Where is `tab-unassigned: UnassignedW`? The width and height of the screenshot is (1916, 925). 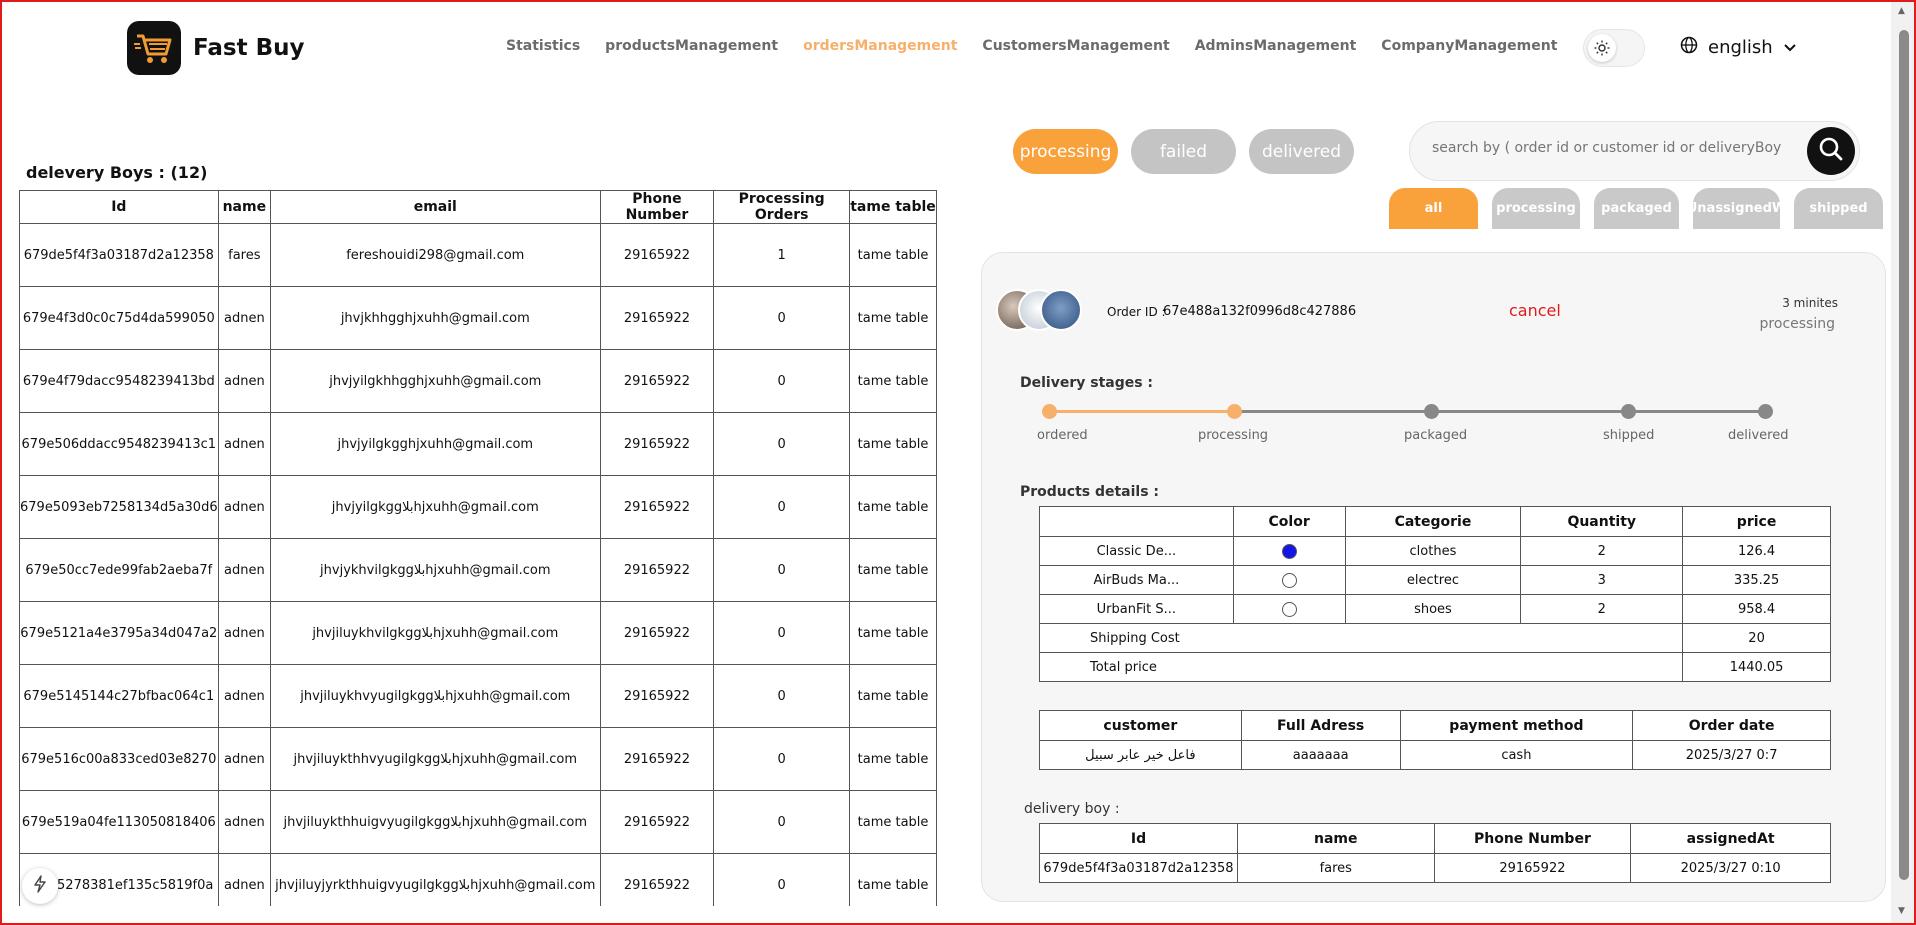
tab-unassigned: UnassignedW is located at coordinates (1736, 208).